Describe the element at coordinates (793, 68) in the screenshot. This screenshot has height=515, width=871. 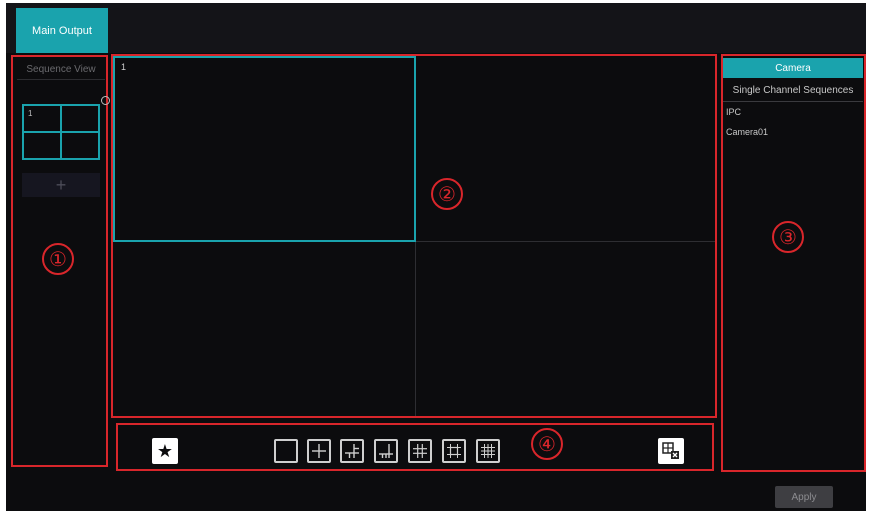
I see `tab-camera: Camera` at that location.